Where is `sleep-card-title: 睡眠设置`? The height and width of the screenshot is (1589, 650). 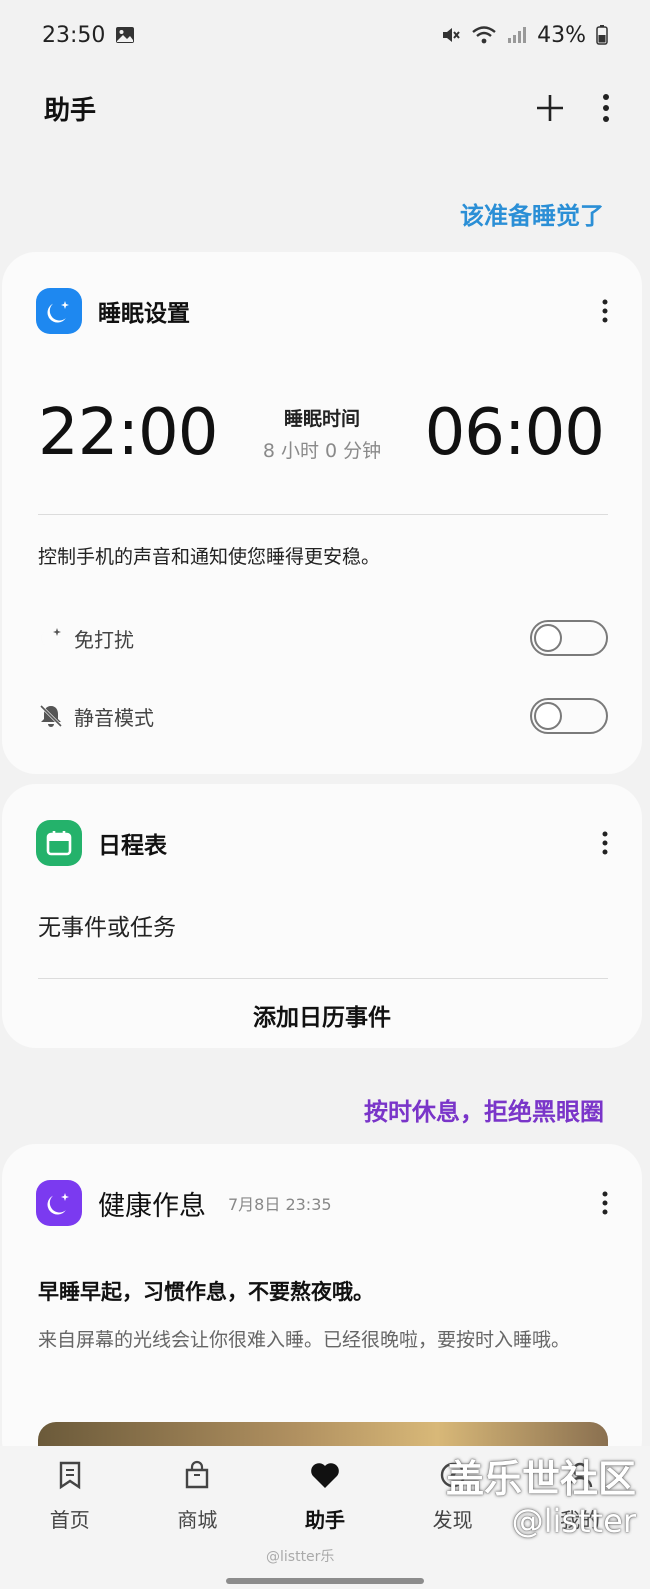
sleep-card-title: 睡眠设置 is located at coordinates (144, 314).